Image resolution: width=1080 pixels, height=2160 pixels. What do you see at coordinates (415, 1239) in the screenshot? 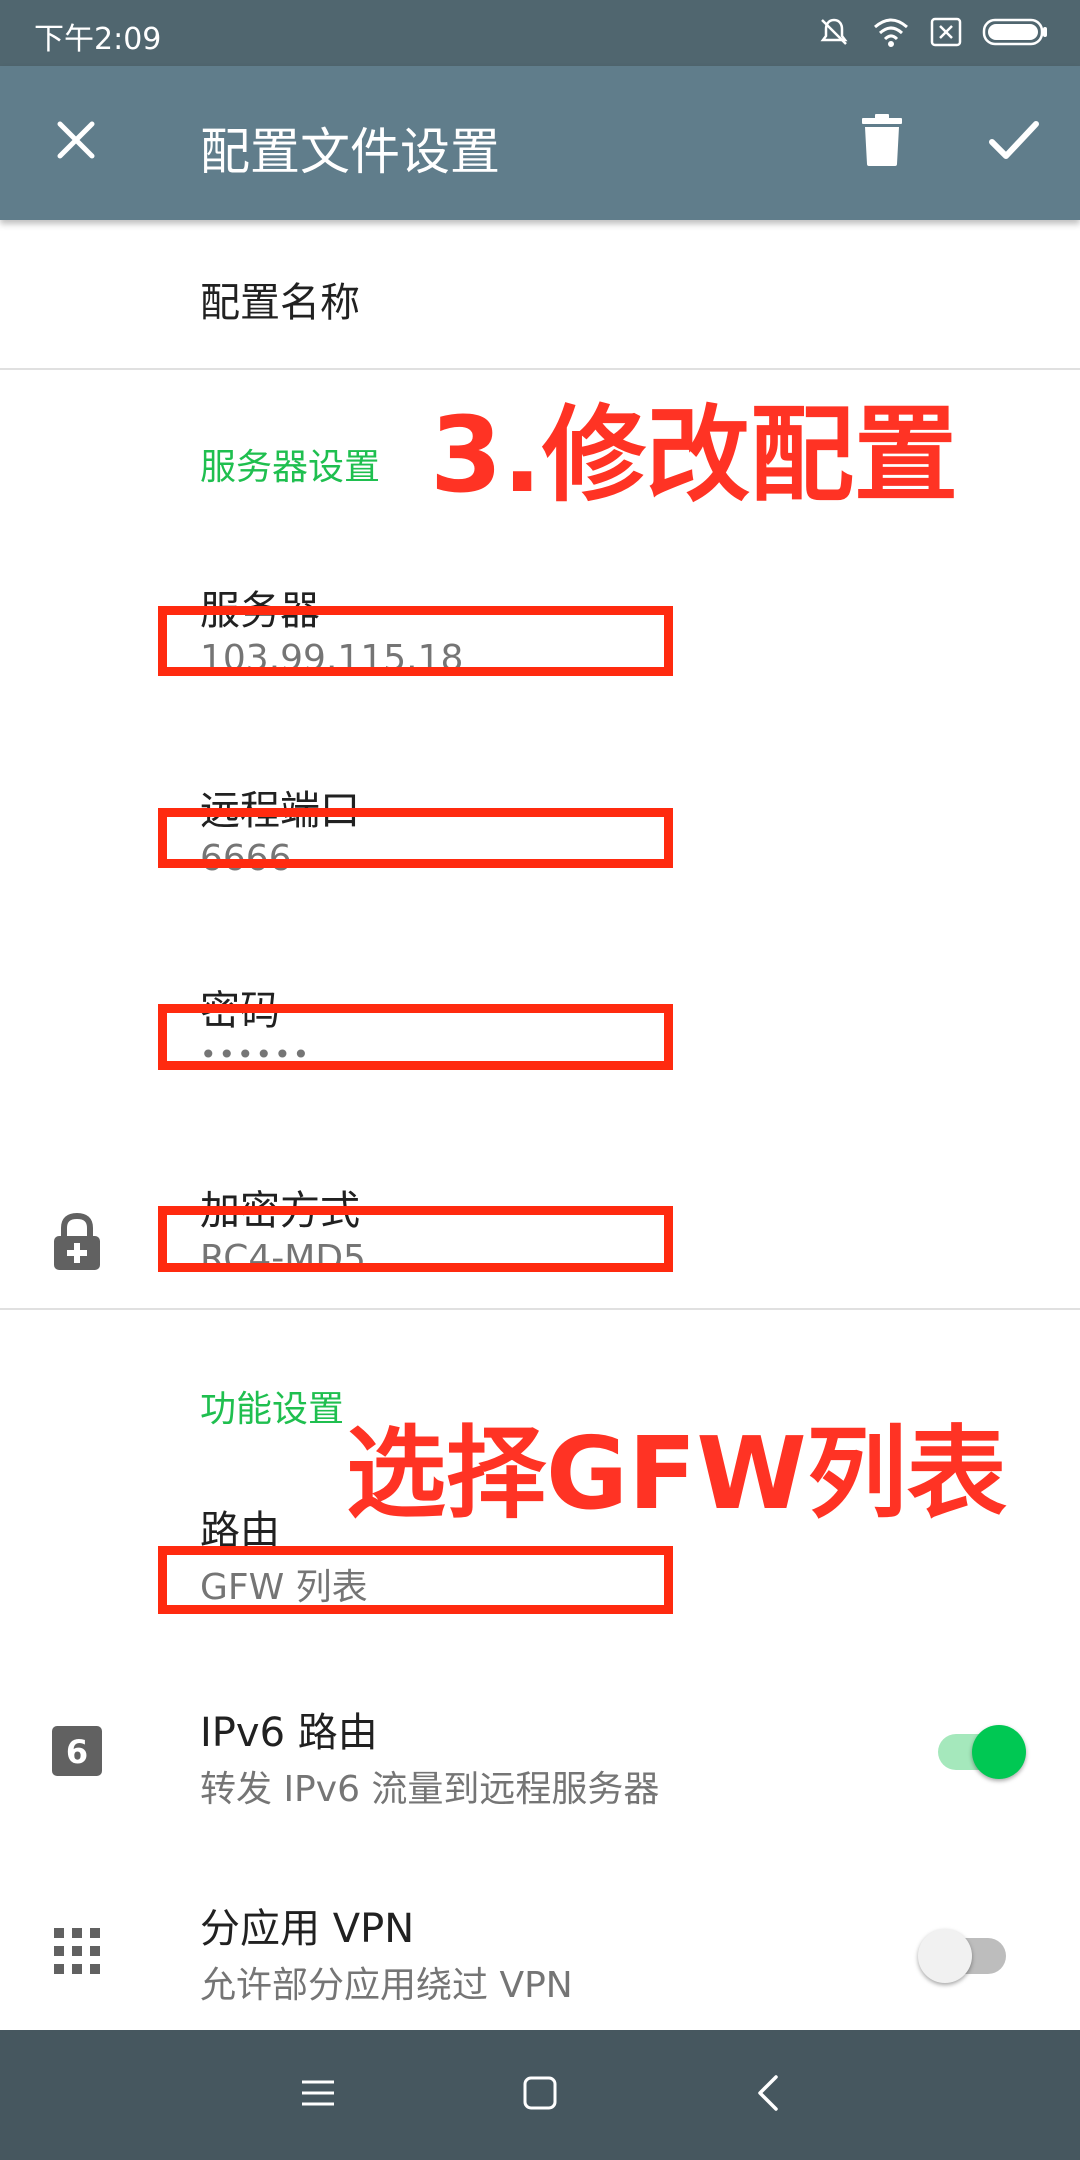
I see `annotation-box-method` at bounding box center [415, 1239].